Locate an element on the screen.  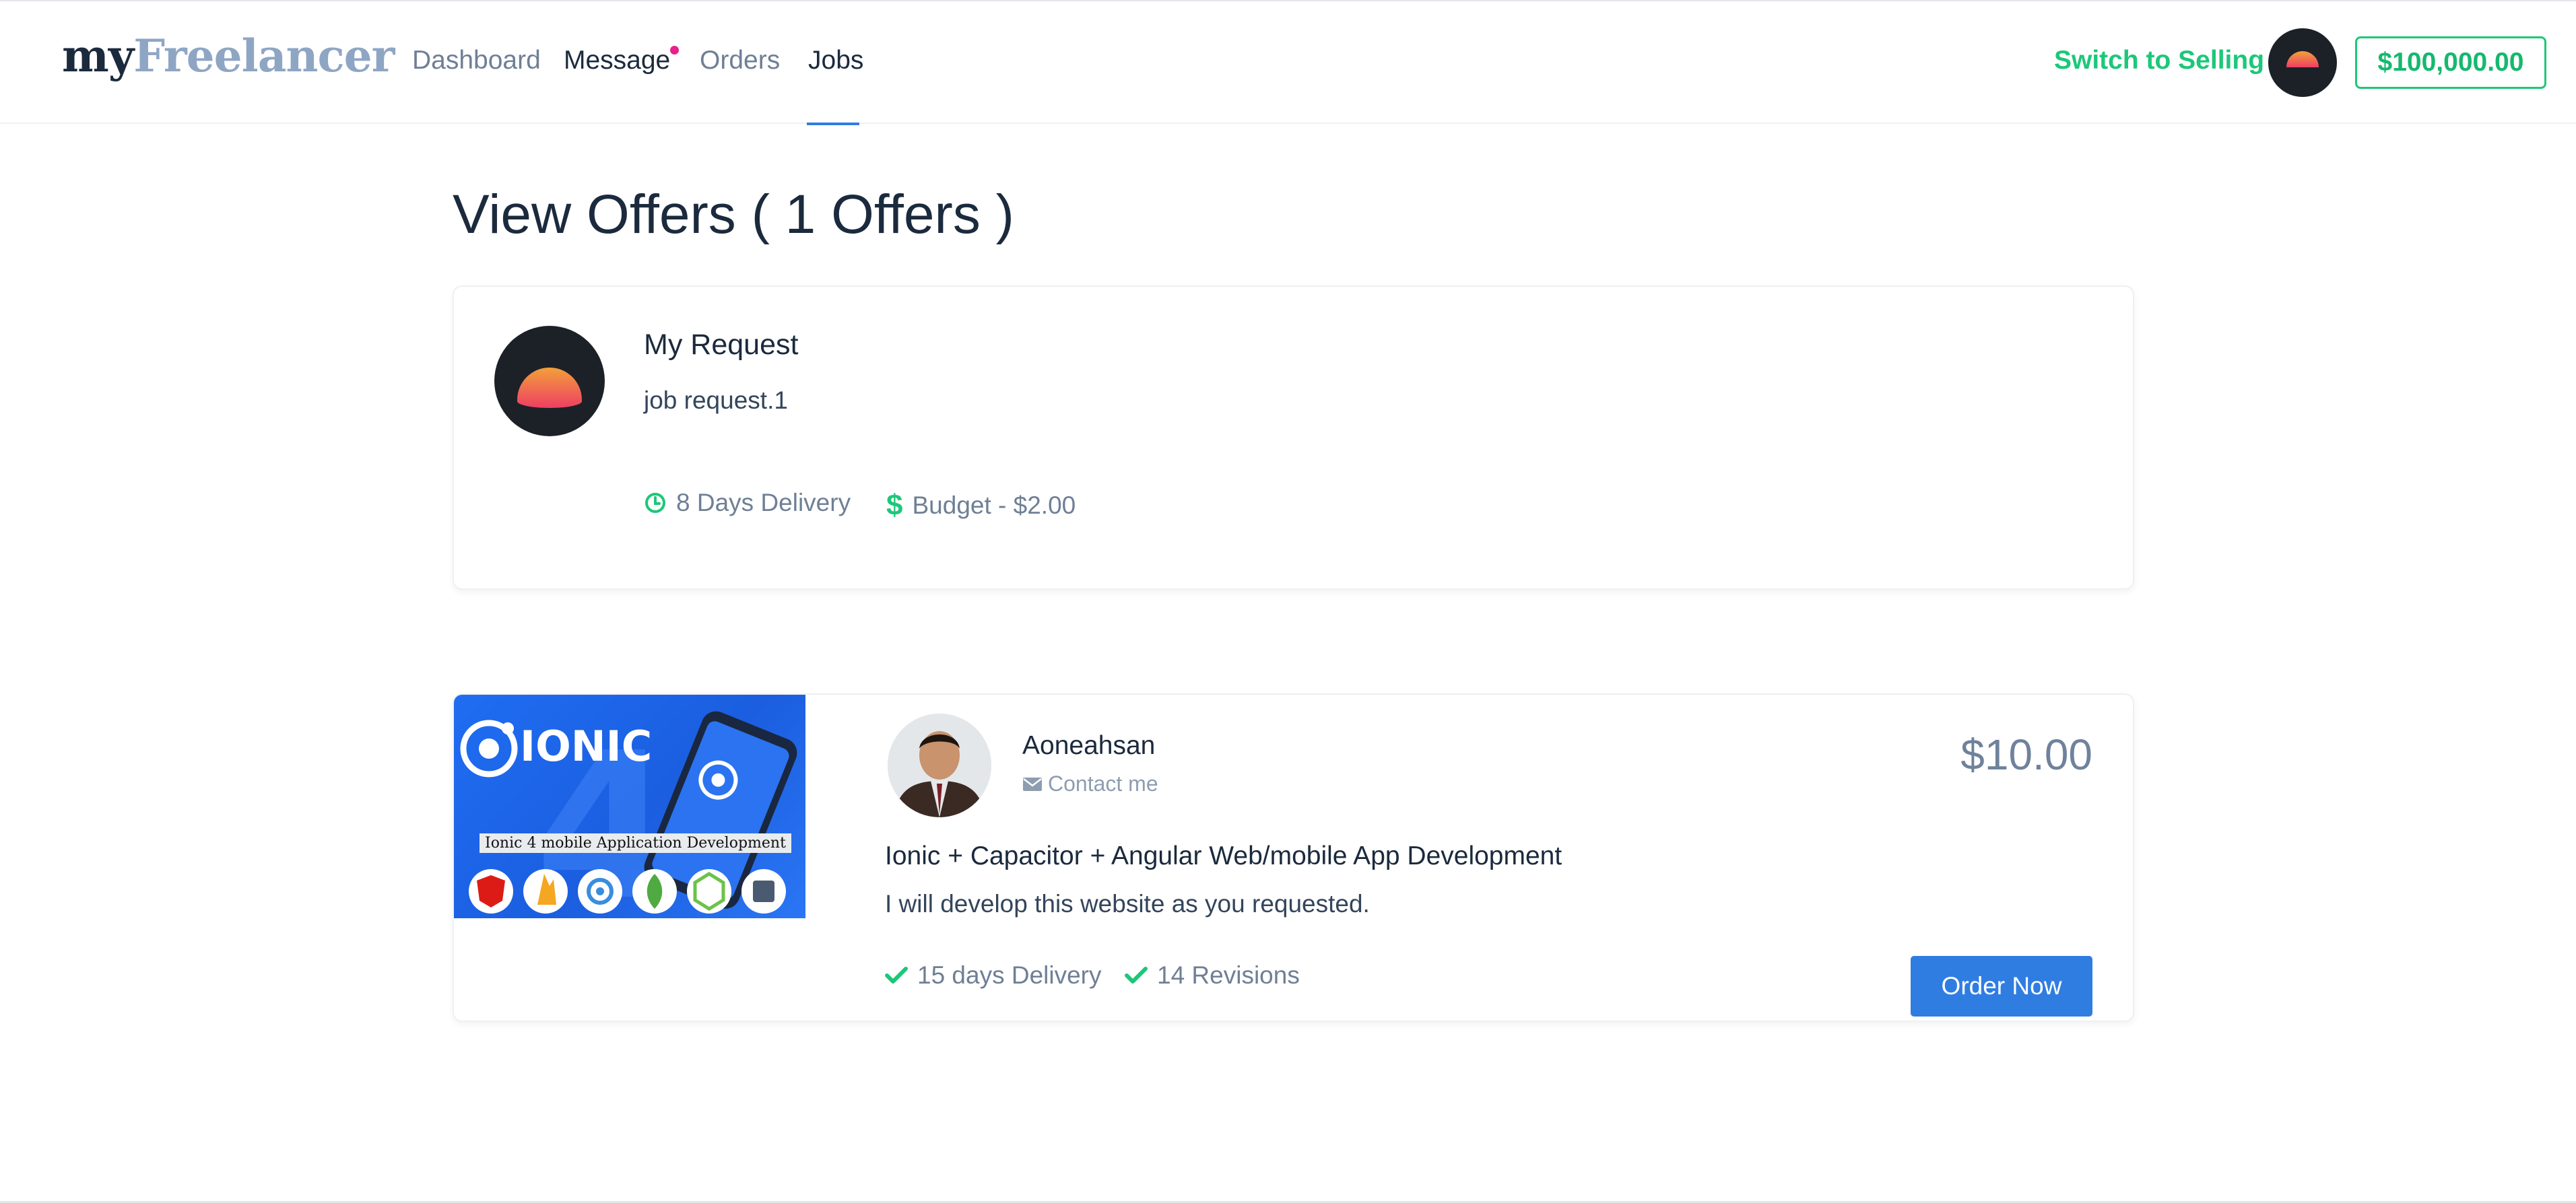
seller-avatar is located at coordinates (939, 765).